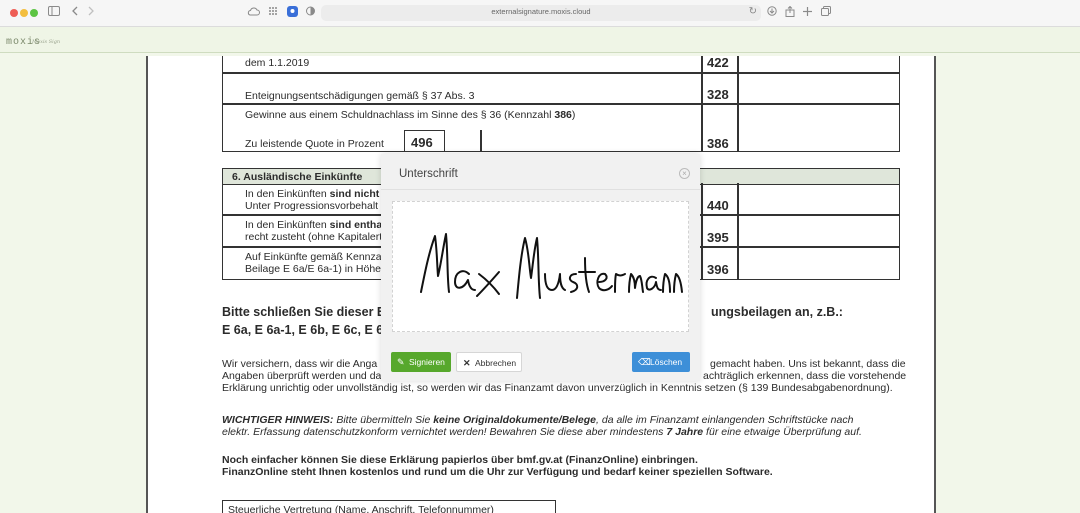  I want to click on edit-icon: ✎, so click(401, 362).